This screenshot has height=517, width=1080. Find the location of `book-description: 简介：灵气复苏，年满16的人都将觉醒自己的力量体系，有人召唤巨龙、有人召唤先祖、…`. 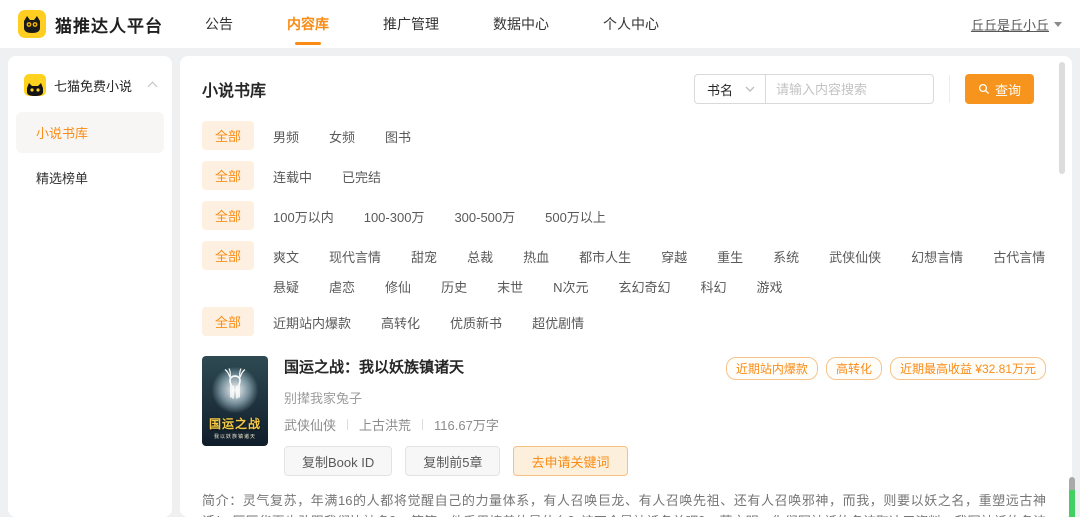

book-description: 简介：灵气复苏，年满16的人都将觉醒自己的力量体系，有人召唤巨龙、有人召唤先祖、… is located at coordinates (624, 505).